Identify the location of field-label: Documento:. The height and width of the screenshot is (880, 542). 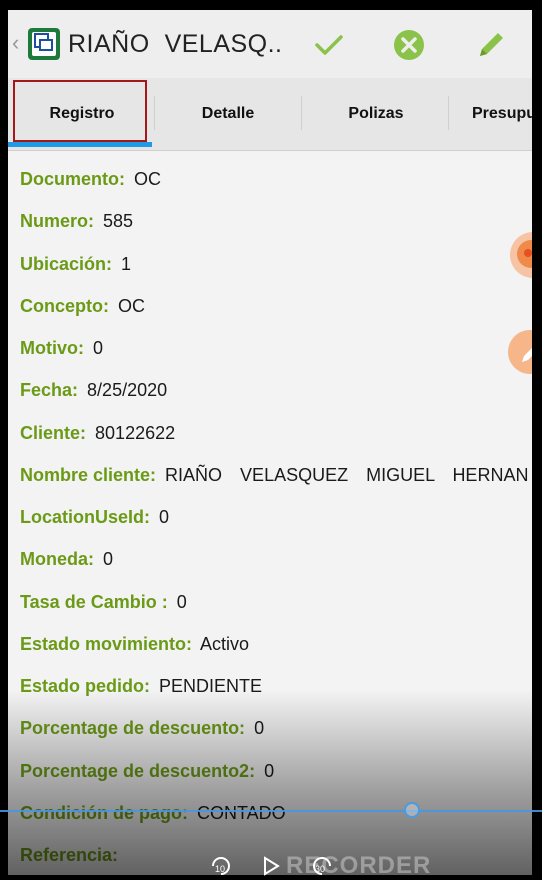
(72, 179).